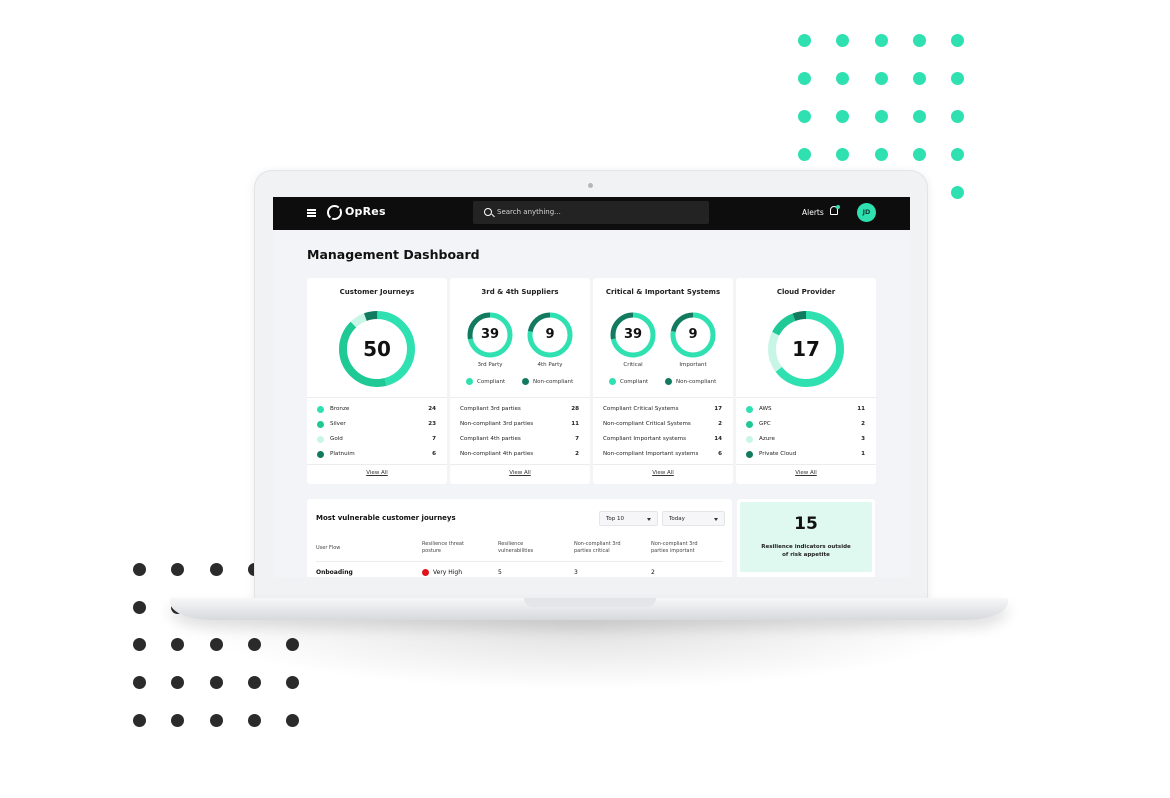 The height and width of the screenshot is (798, 1170). What do you see at coordinates (580, 655) in the screenshot?
I see `laptop-shadow` at bounding box center [580, 655].